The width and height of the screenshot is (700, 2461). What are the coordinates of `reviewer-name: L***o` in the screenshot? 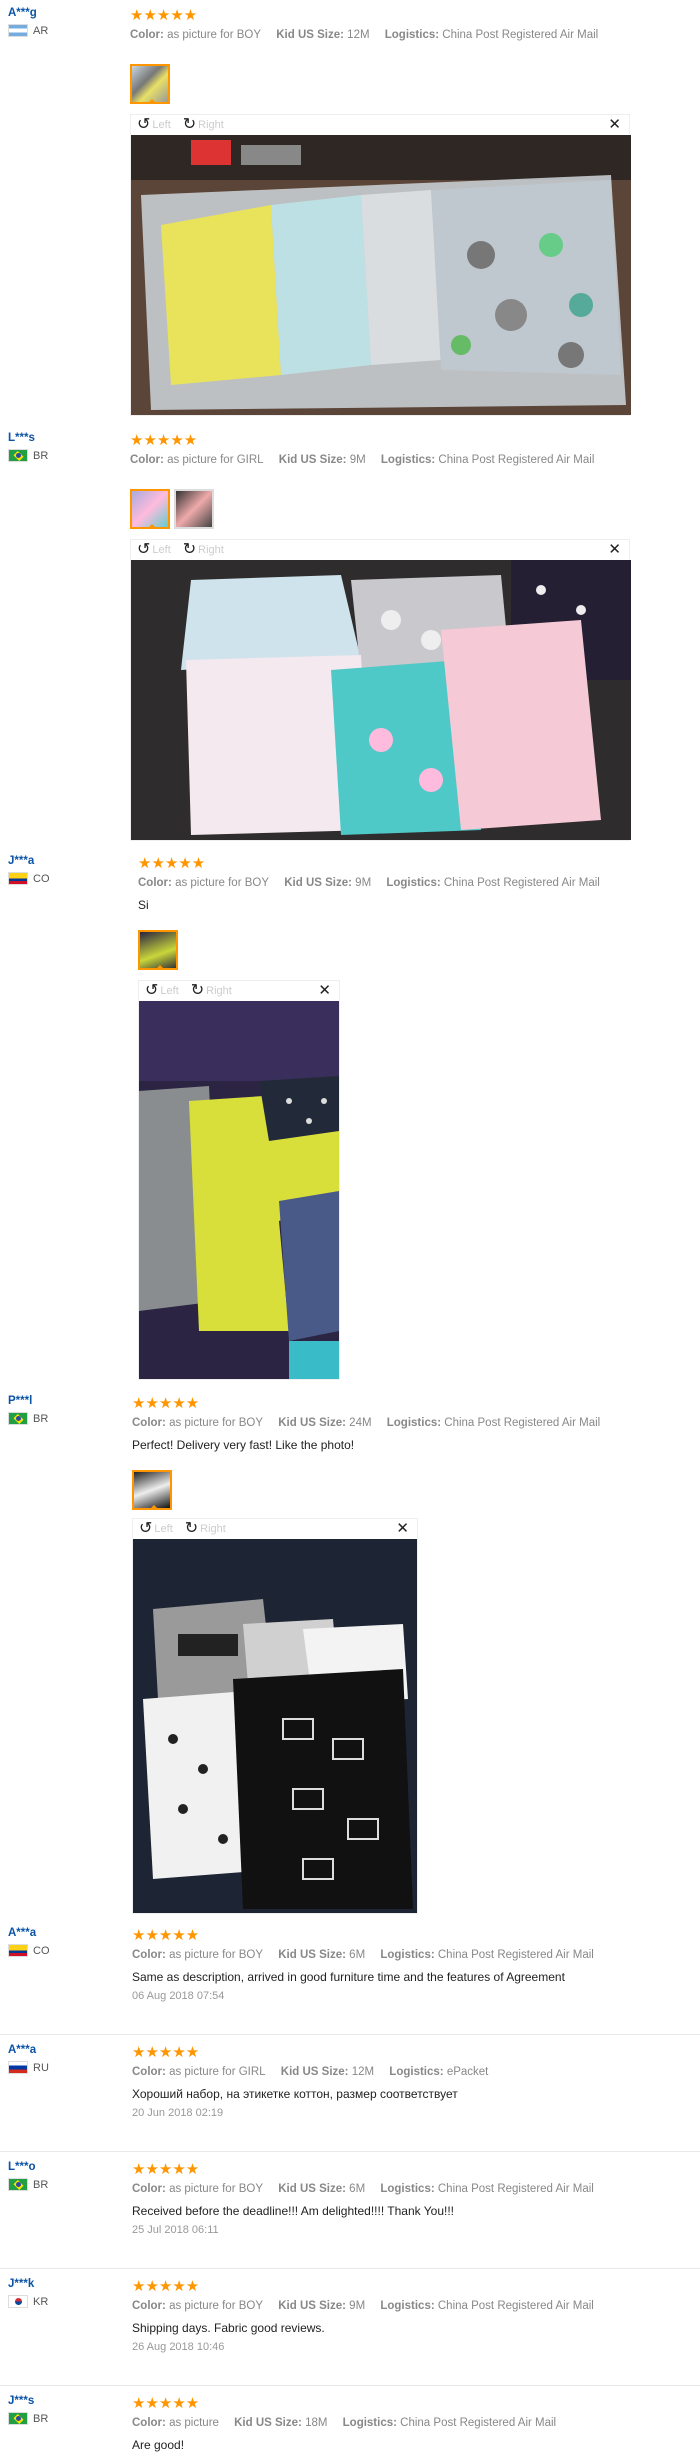 It's located at (63, 2167).